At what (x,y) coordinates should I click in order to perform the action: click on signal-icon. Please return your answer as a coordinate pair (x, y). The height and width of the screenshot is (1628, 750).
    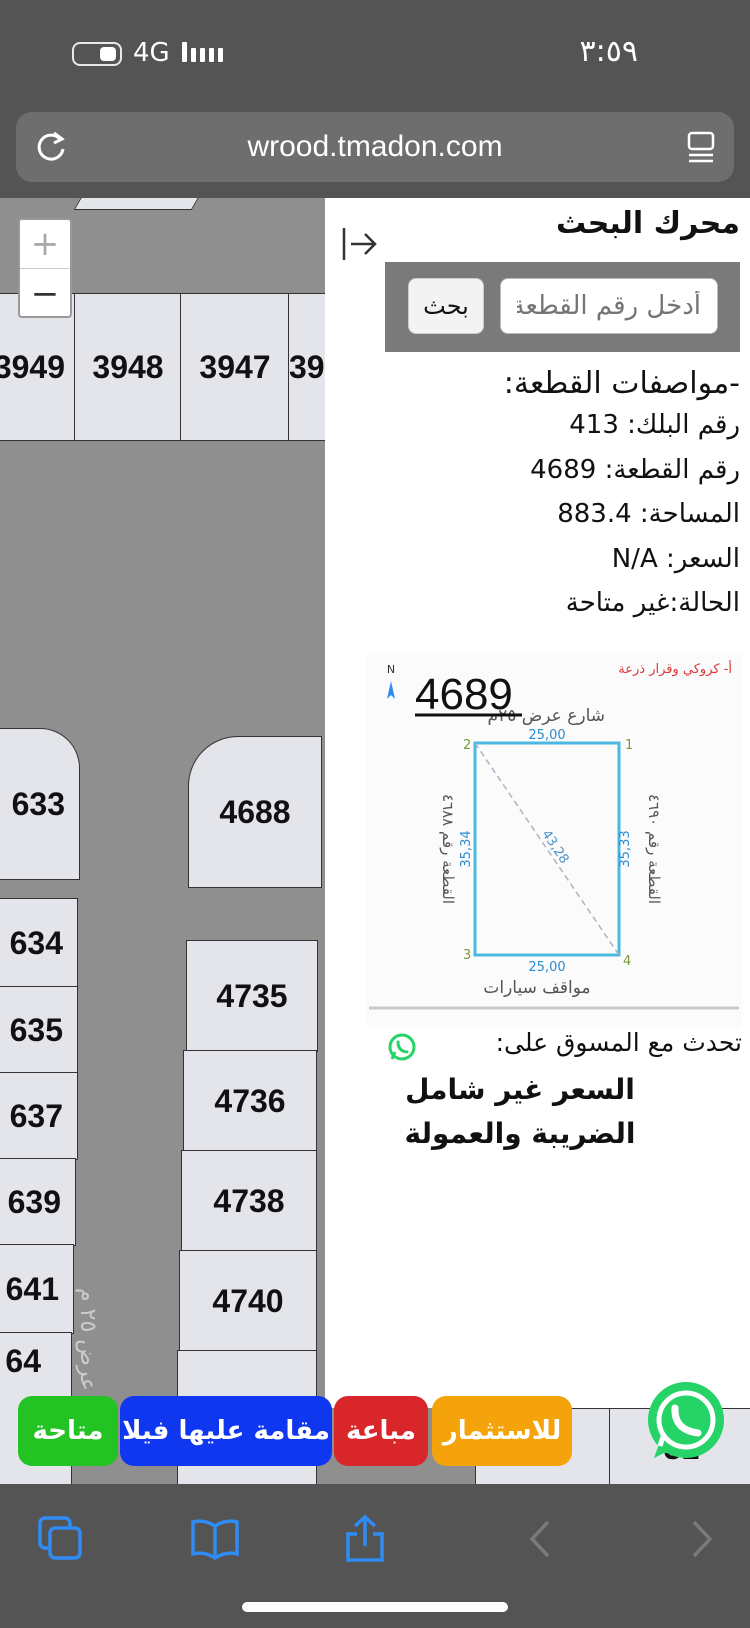
    Looking at the image, I should click on (202, 53).